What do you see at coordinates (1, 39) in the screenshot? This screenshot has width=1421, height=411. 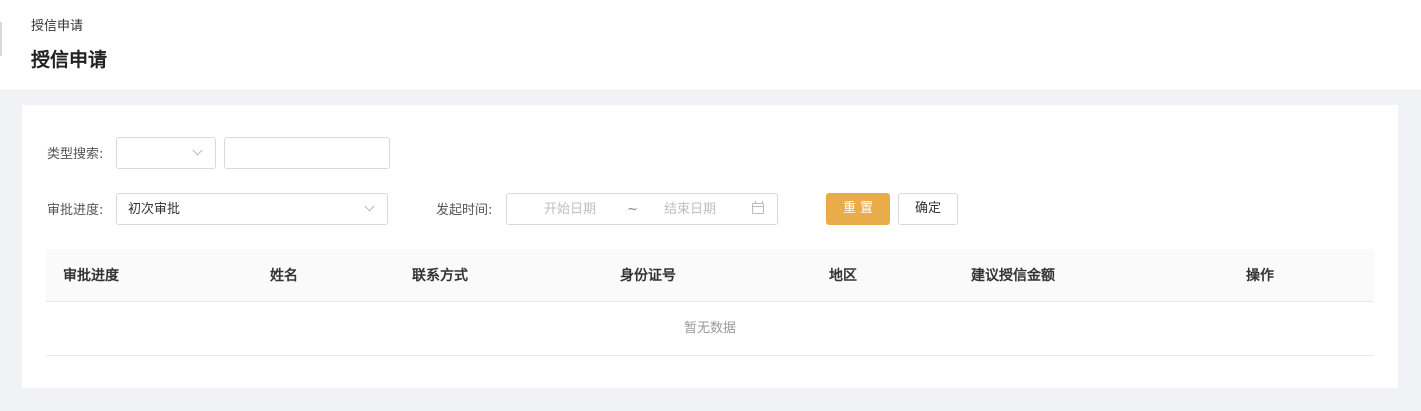 I see `header-edge-divider` at bounding box center [1, 39].